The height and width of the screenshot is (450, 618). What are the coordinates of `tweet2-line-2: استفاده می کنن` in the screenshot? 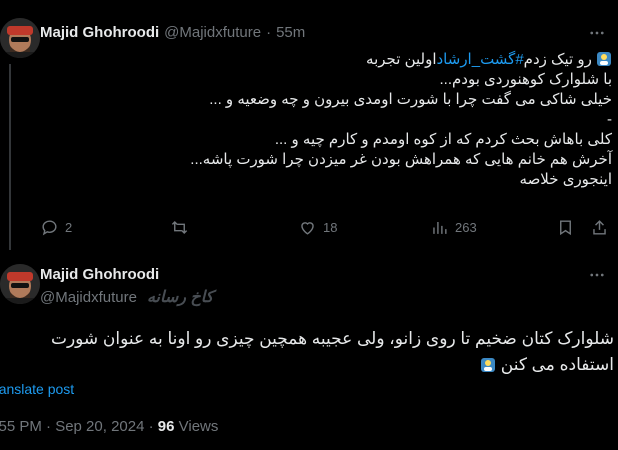 It's located at (557, 364).